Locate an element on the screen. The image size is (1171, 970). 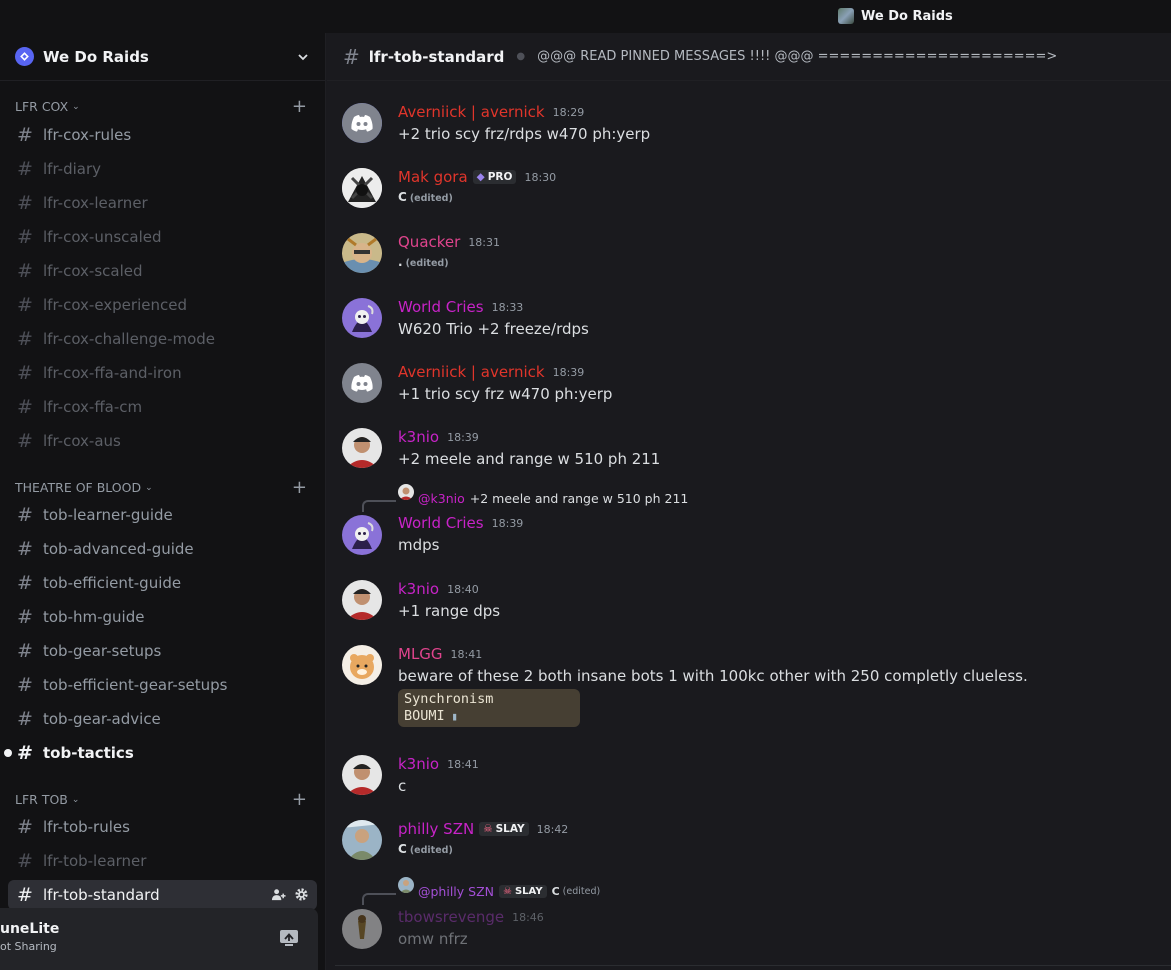
username: MLGG is located at coordinates (420, 654).